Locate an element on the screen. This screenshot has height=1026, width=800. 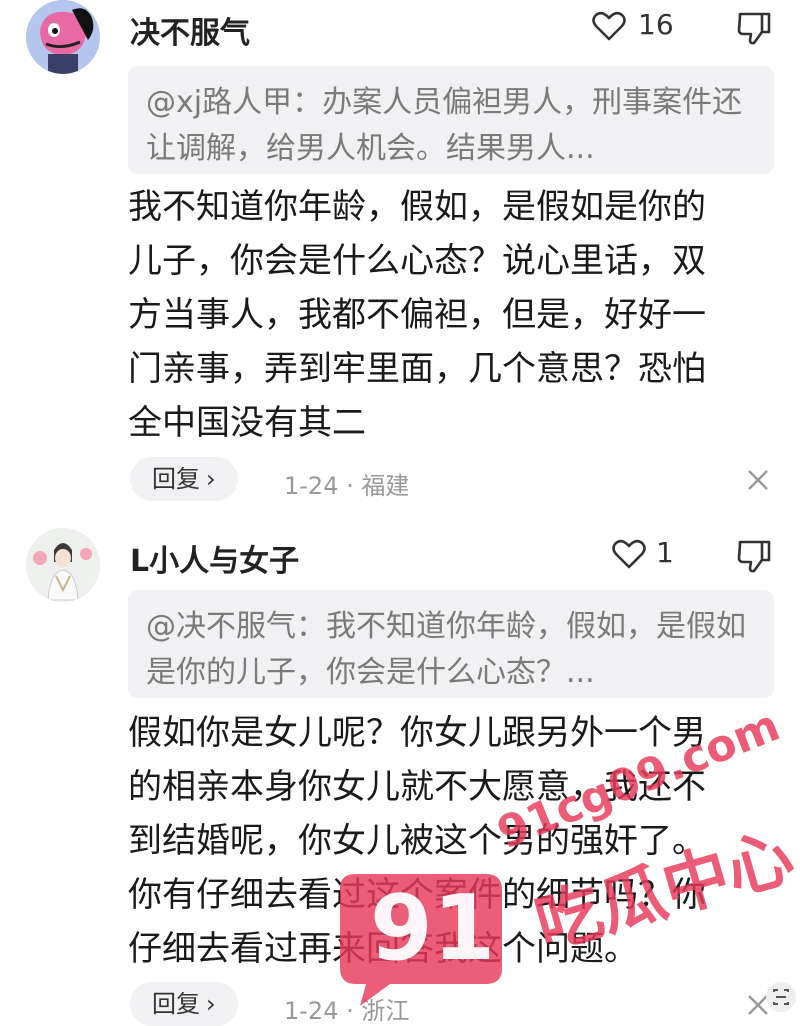
comment-line: 到结婚呢，你女儿被这个男的强奸了。 is located at coordinates (417, 841).